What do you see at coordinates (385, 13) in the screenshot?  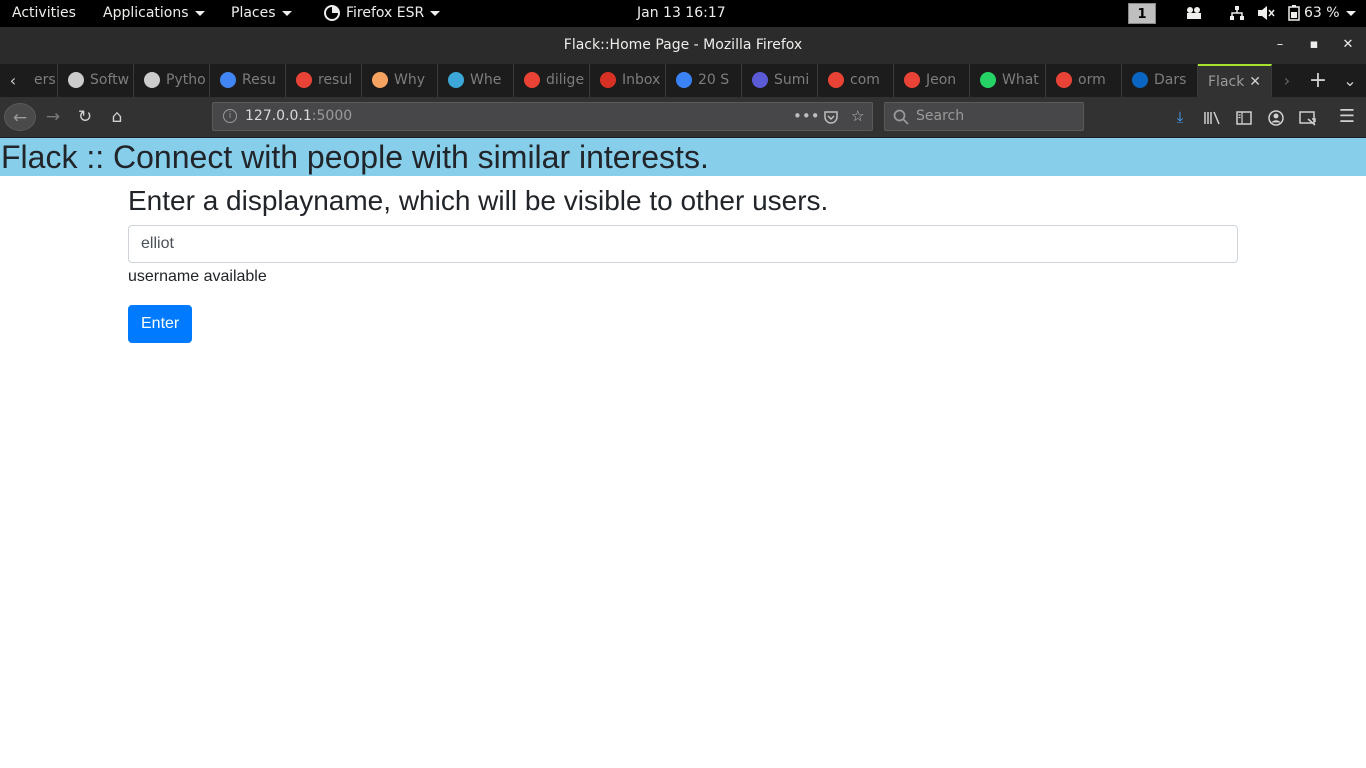 I see `firefox-app-label: Firefox ESR` at bounding box center [385, 13].